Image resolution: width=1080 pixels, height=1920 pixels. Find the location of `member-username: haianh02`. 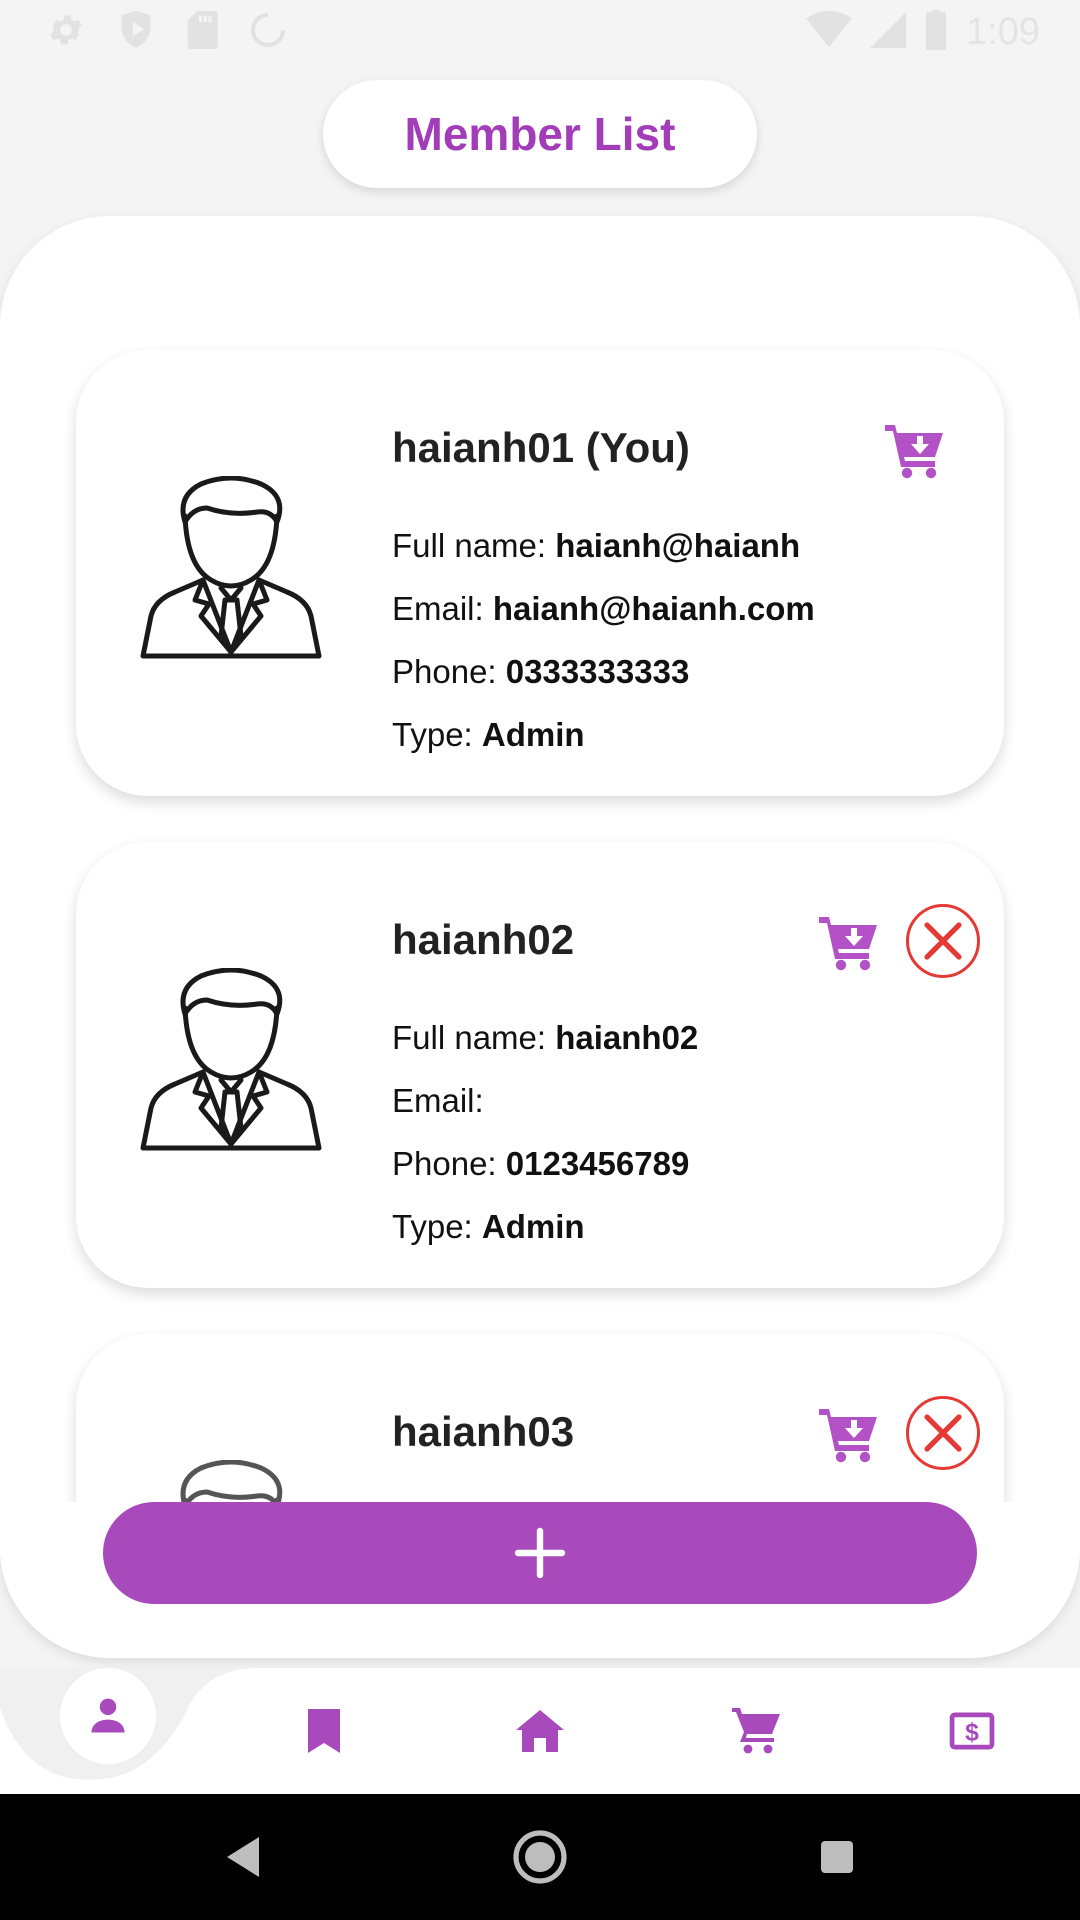

member-username: haianh02 is located at coordinates (483, 939).